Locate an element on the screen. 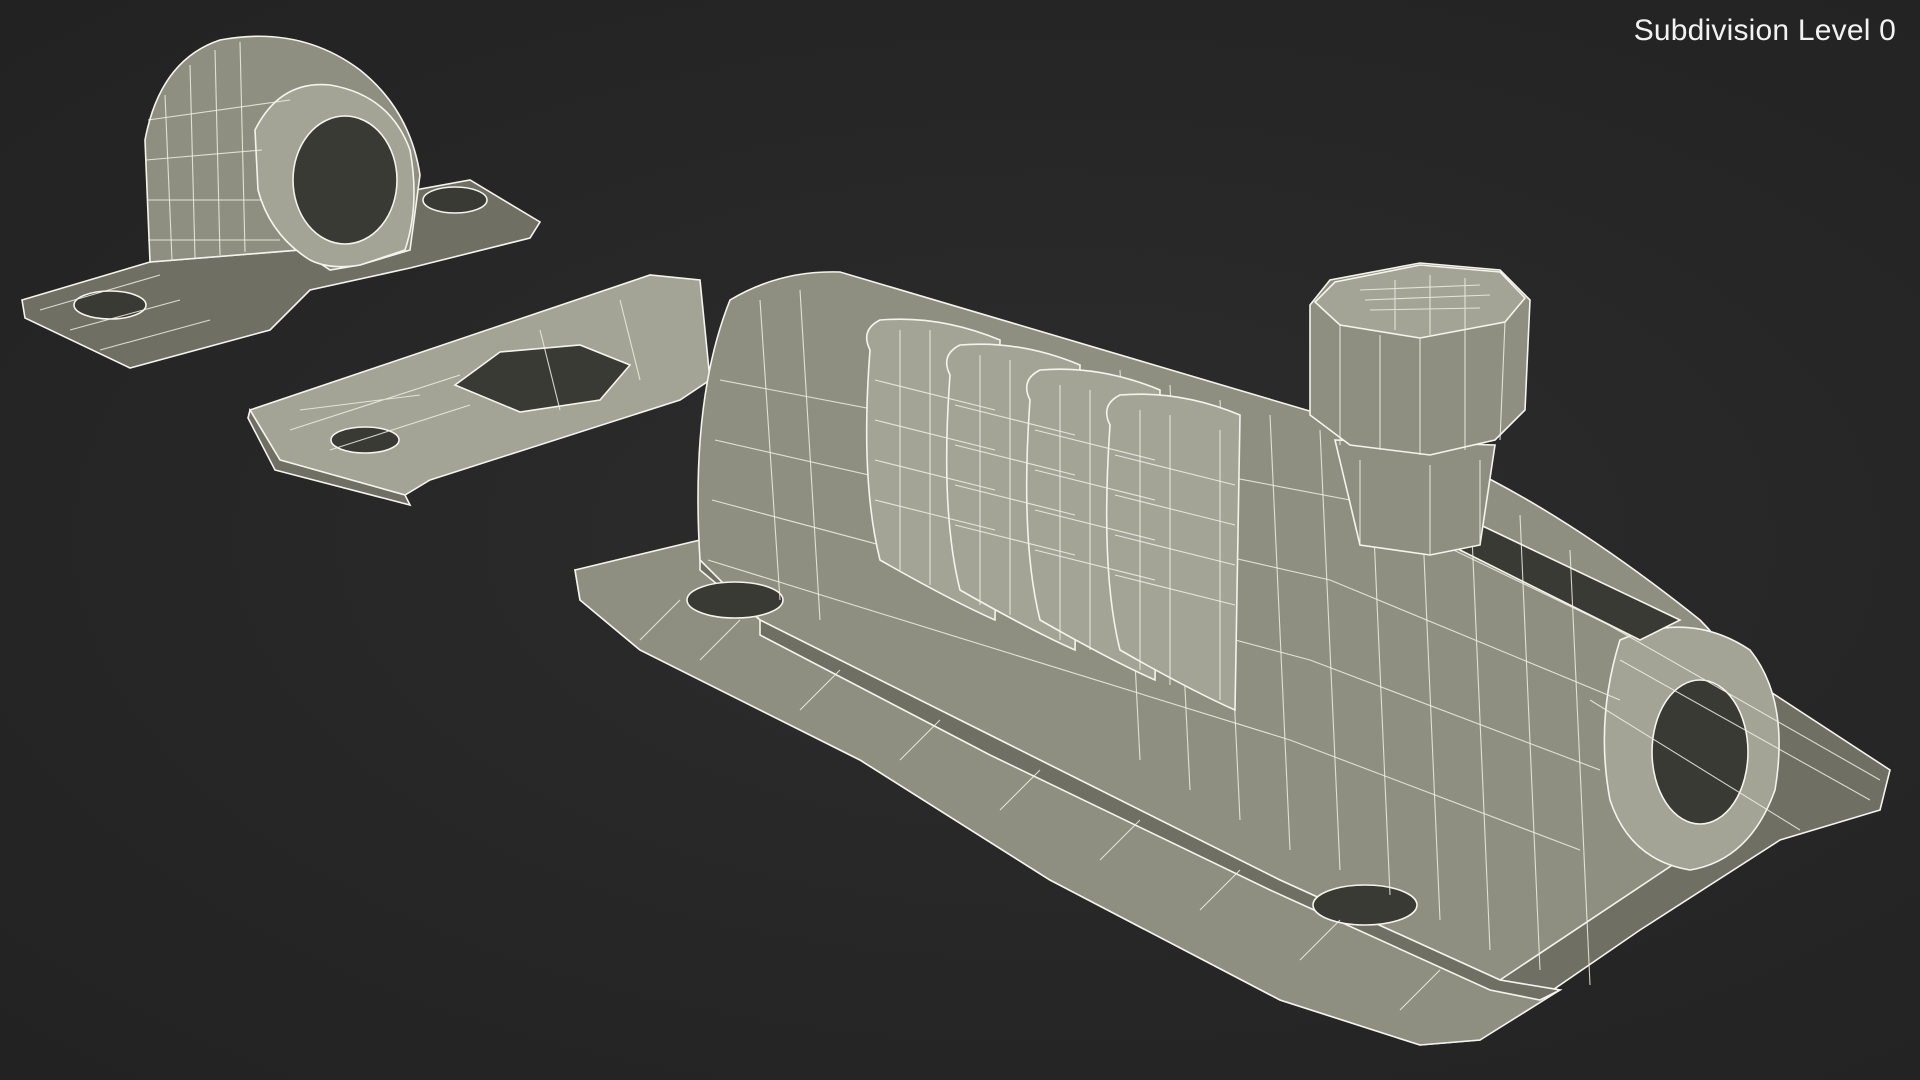  keeper-staple is located at coordinates (281, 202).